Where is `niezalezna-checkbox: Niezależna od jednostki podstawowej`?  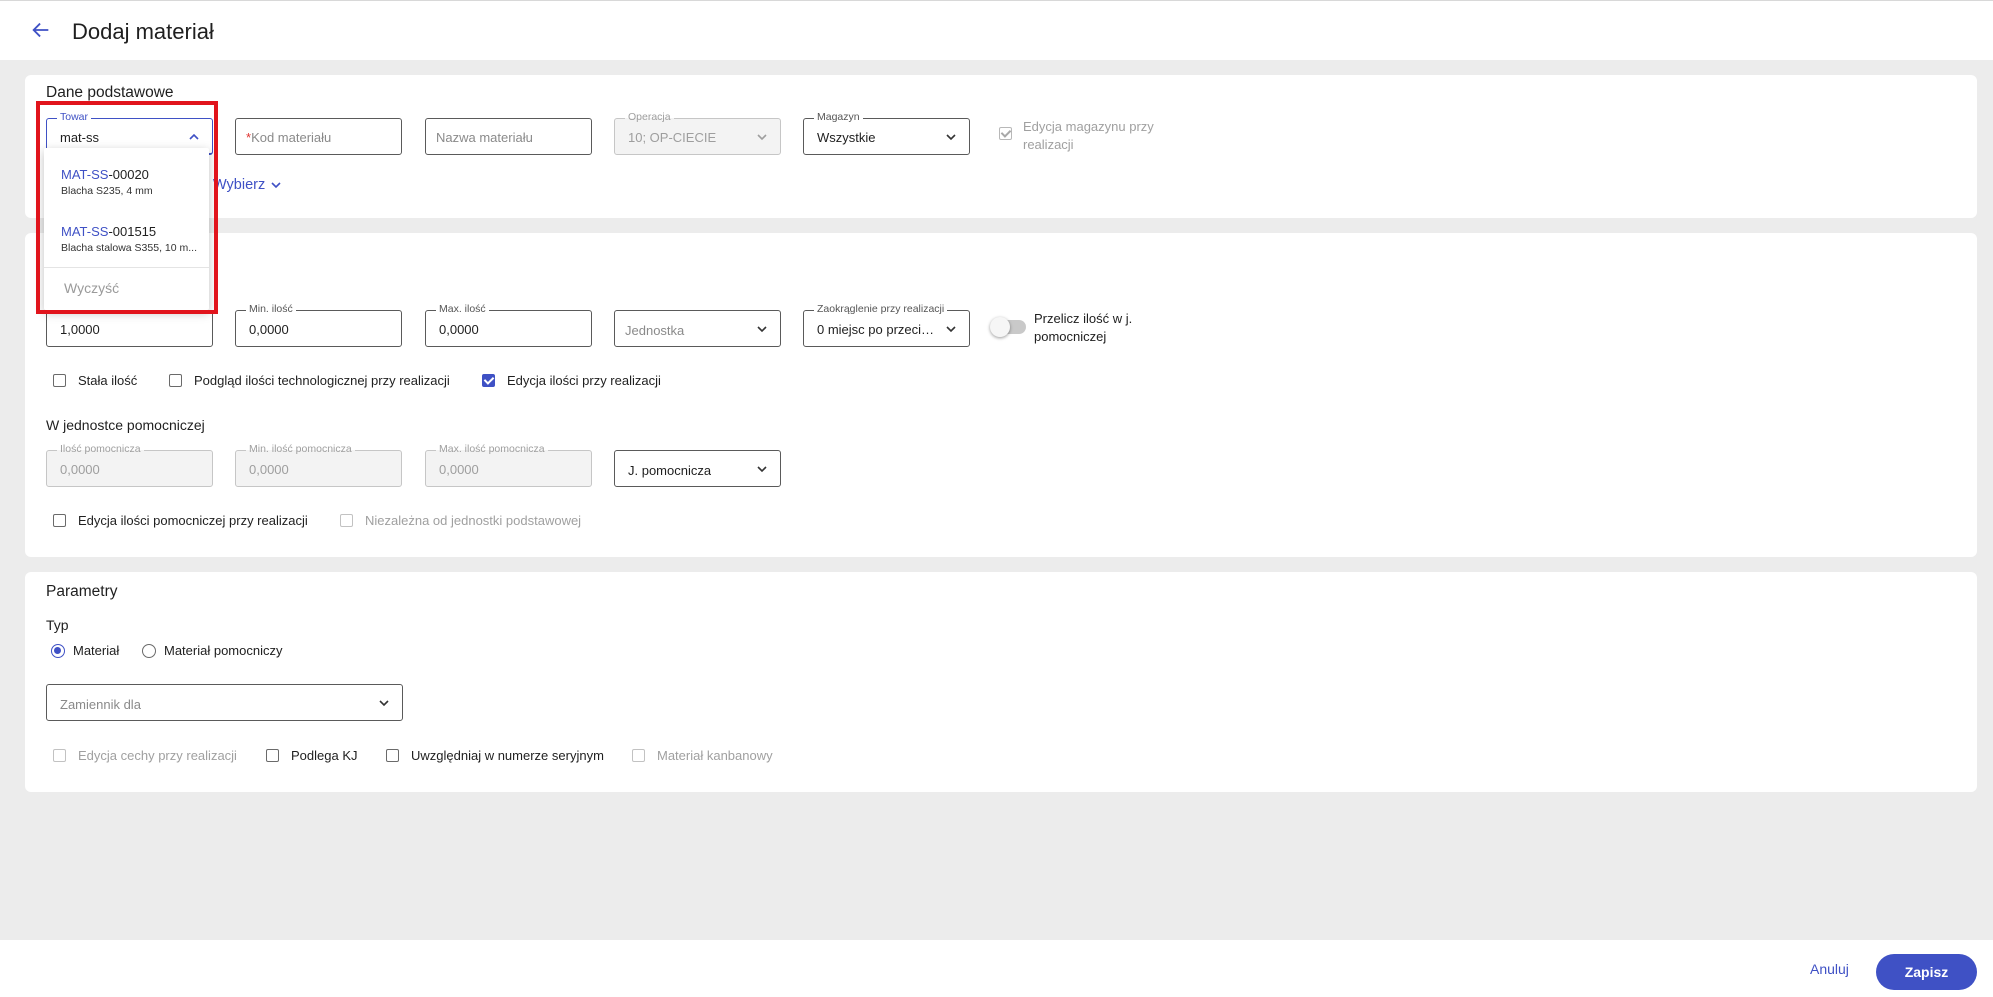 niezalezna-checkbox: Niezależna od jednostki podstawowej is located at coordinates (460, 520).